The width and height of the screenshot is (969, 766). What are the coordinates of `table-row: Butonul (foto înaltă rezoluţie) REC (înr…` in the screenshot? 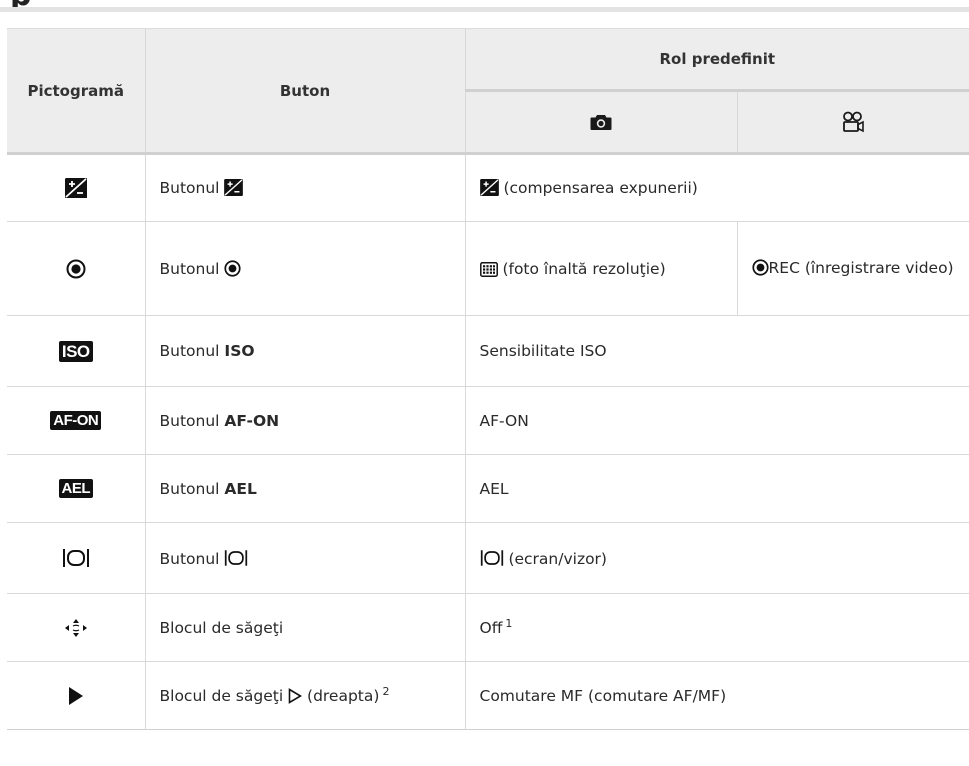 It's located at (488, 268).